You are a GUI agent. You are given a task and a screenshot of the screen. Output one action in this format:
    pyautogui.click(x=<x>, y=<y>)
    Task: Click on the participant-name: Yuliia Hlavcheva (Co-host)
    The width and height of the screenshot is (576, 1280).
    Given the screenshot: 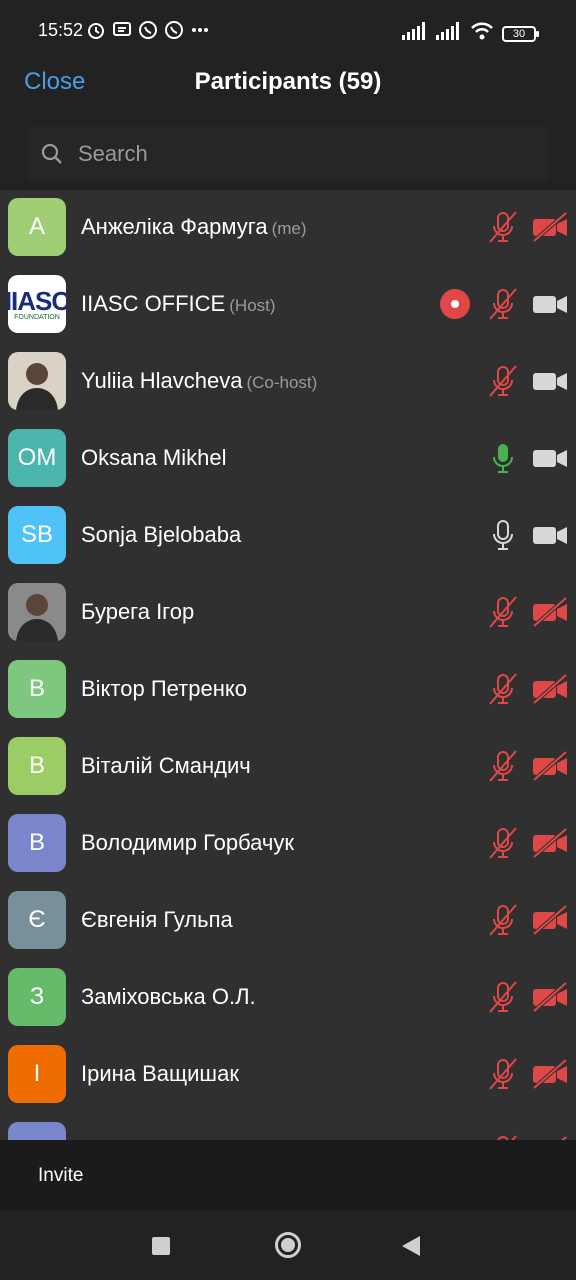 What is the action you would take?
    pyautogui.click(x=199, y=381)
    